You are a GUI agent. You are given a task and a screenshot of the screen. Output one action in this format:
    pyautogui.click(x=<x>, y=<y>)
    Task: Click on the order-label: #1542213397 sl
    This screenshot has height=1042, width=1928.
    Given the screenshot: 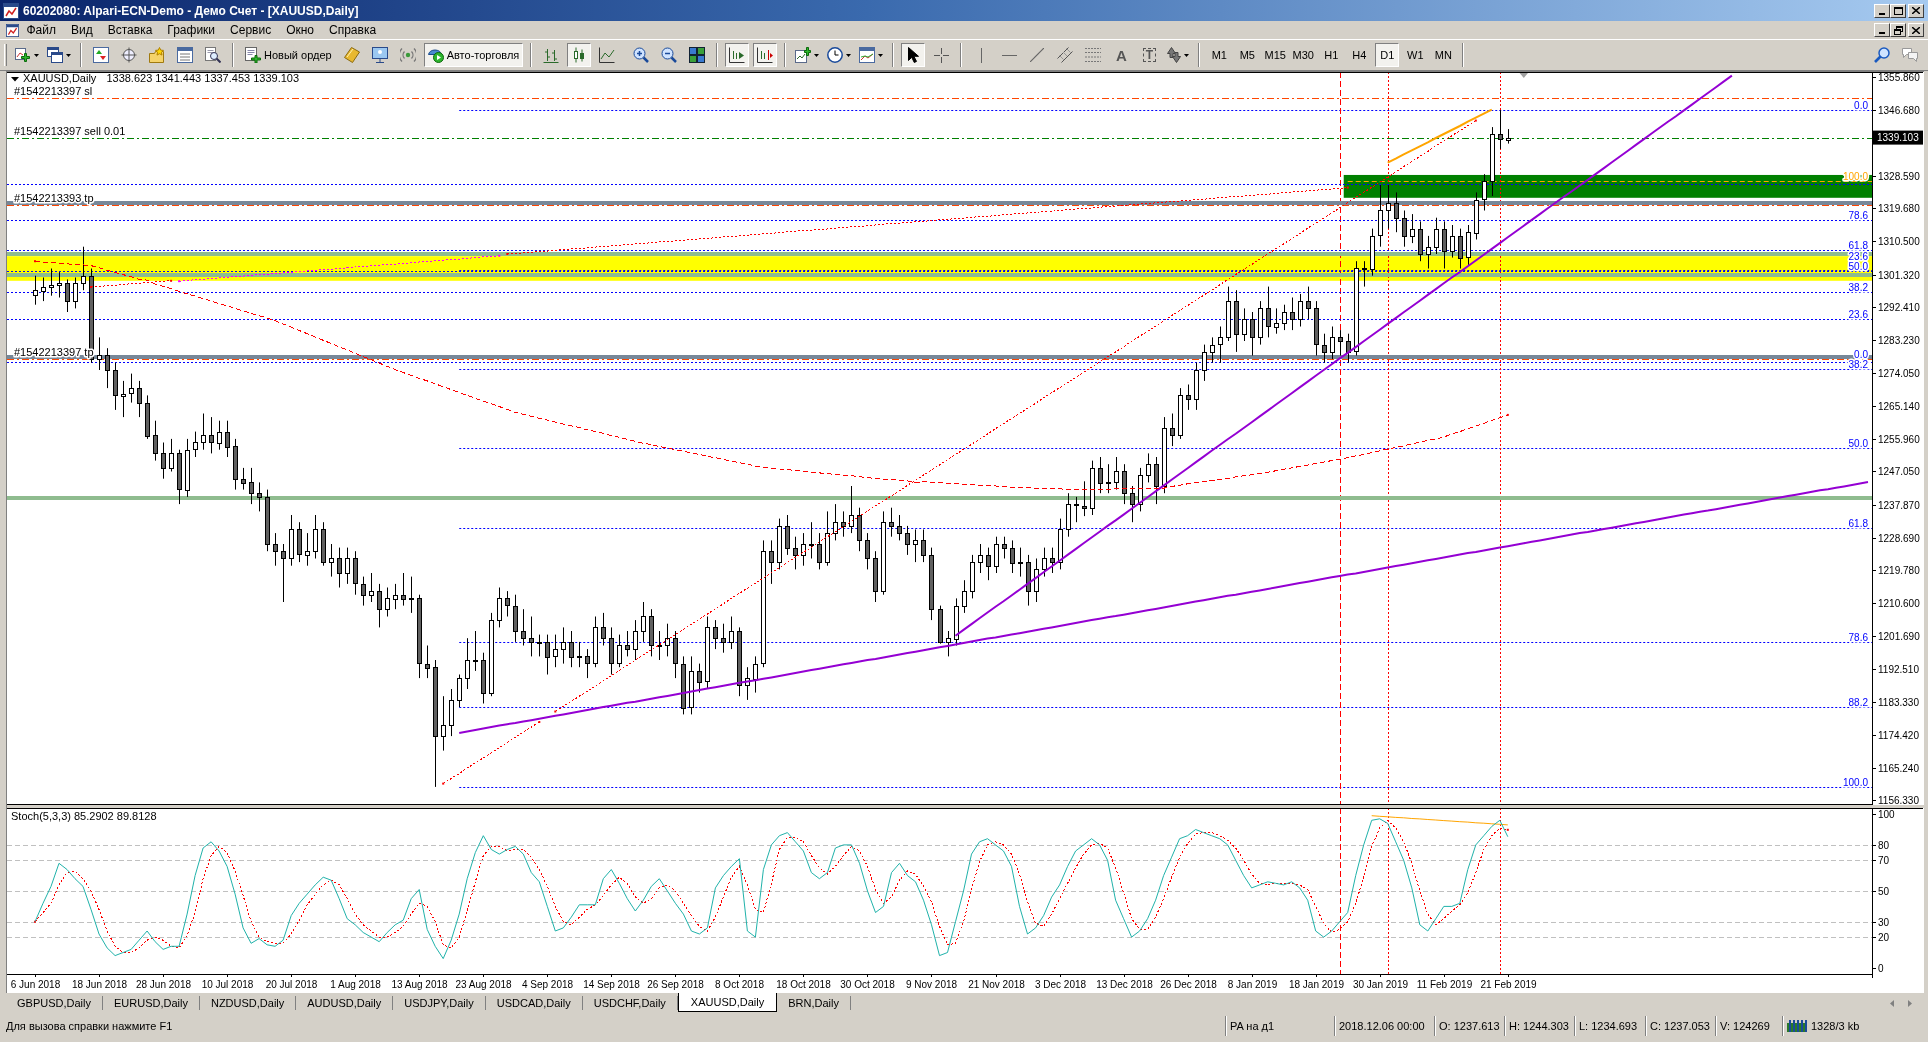 What is the action you would take?
    pyautogui.click(x=53, y=90)
    